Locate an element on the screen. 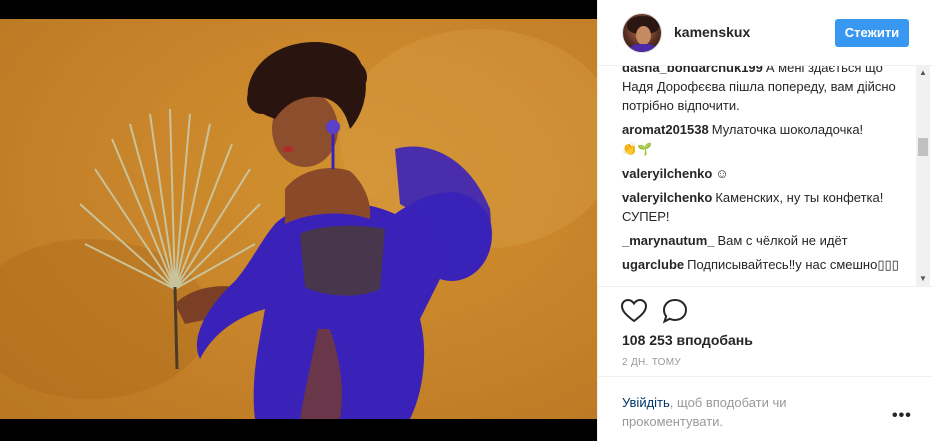 The image size is (932, 441). post-actions: 108 253 вподобань 2 дн. тому is located at coordinates (765, 331).